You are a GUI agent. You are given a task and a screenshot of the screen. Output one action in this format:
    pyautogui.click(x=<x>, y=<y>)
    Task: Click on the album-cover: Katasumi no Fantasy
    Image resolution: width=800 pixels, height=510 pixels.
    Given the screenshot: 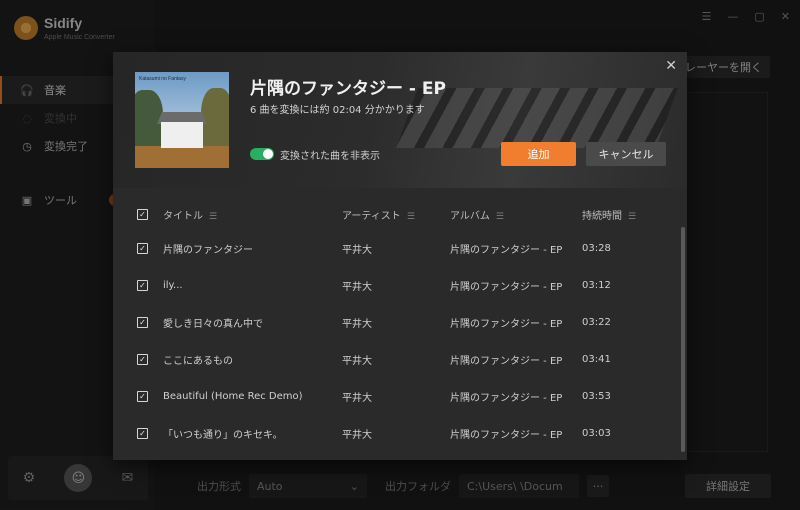 What is the action you would take?
    pyautogui.click(x=182, y=120)
    